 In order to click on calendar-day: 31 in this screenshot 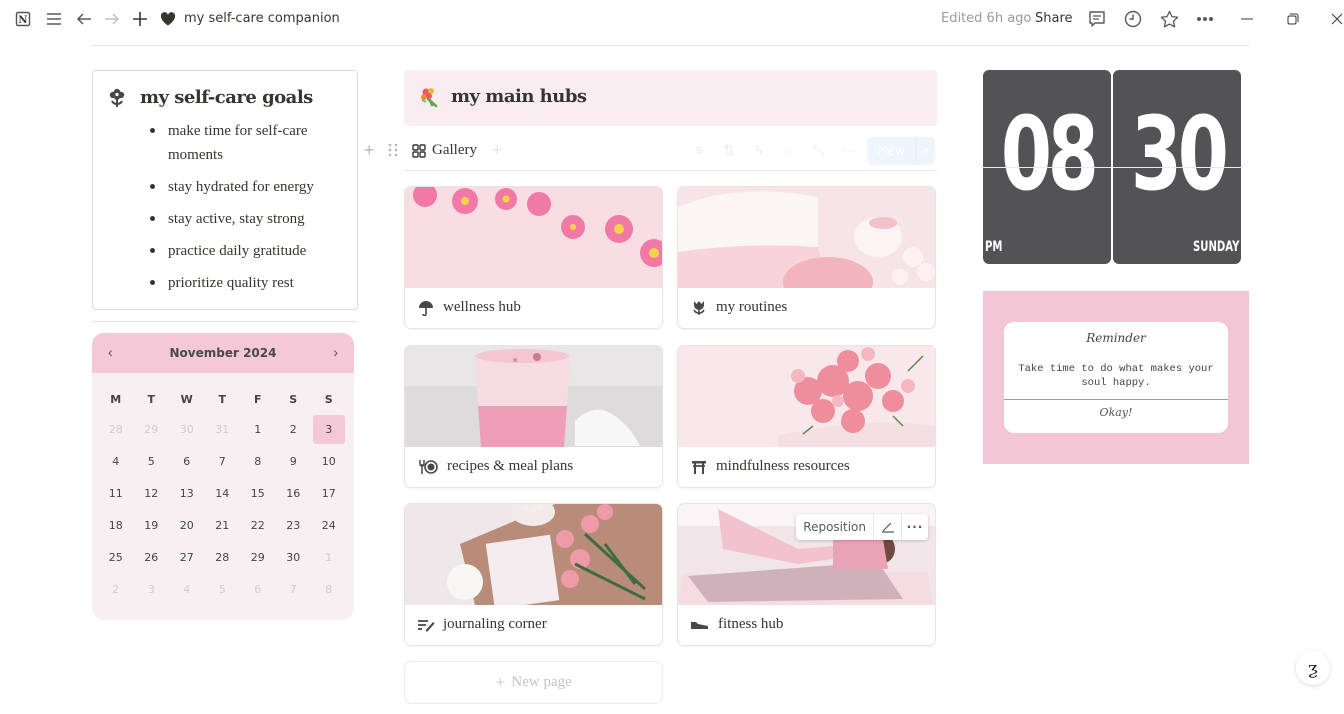, I will do `click(223, 429)`.